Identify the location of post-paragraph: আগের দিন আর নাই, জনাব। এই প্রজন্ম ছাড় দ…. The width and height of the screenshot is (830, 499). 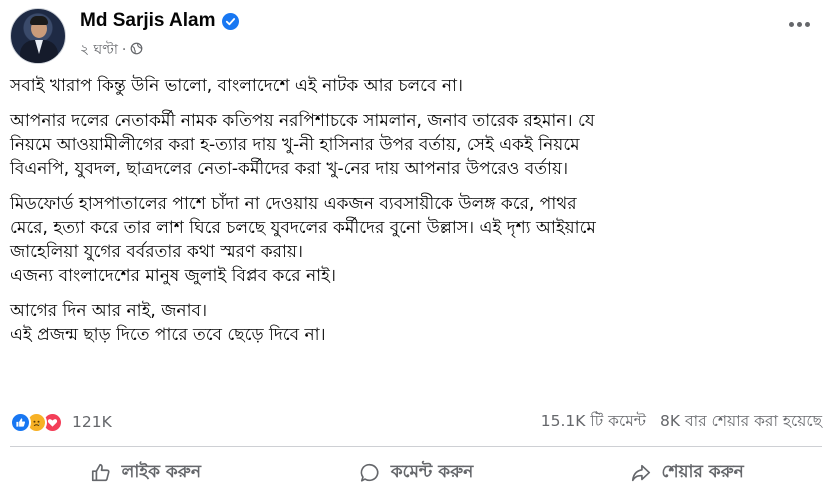
(168, 323).